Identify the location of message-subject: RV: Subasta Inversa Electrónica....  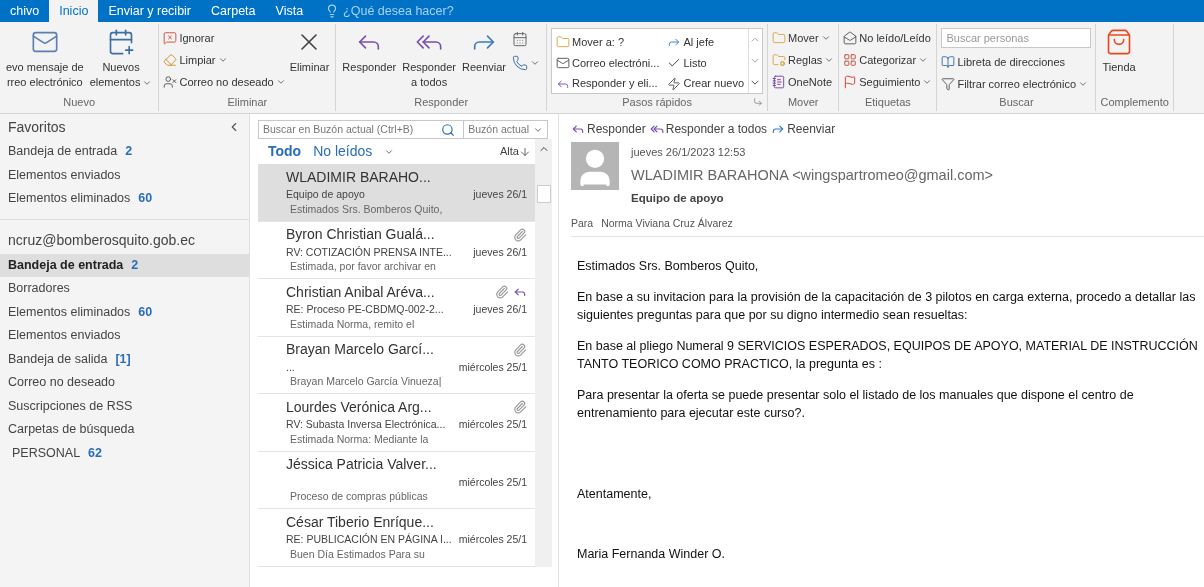
(366, 424).